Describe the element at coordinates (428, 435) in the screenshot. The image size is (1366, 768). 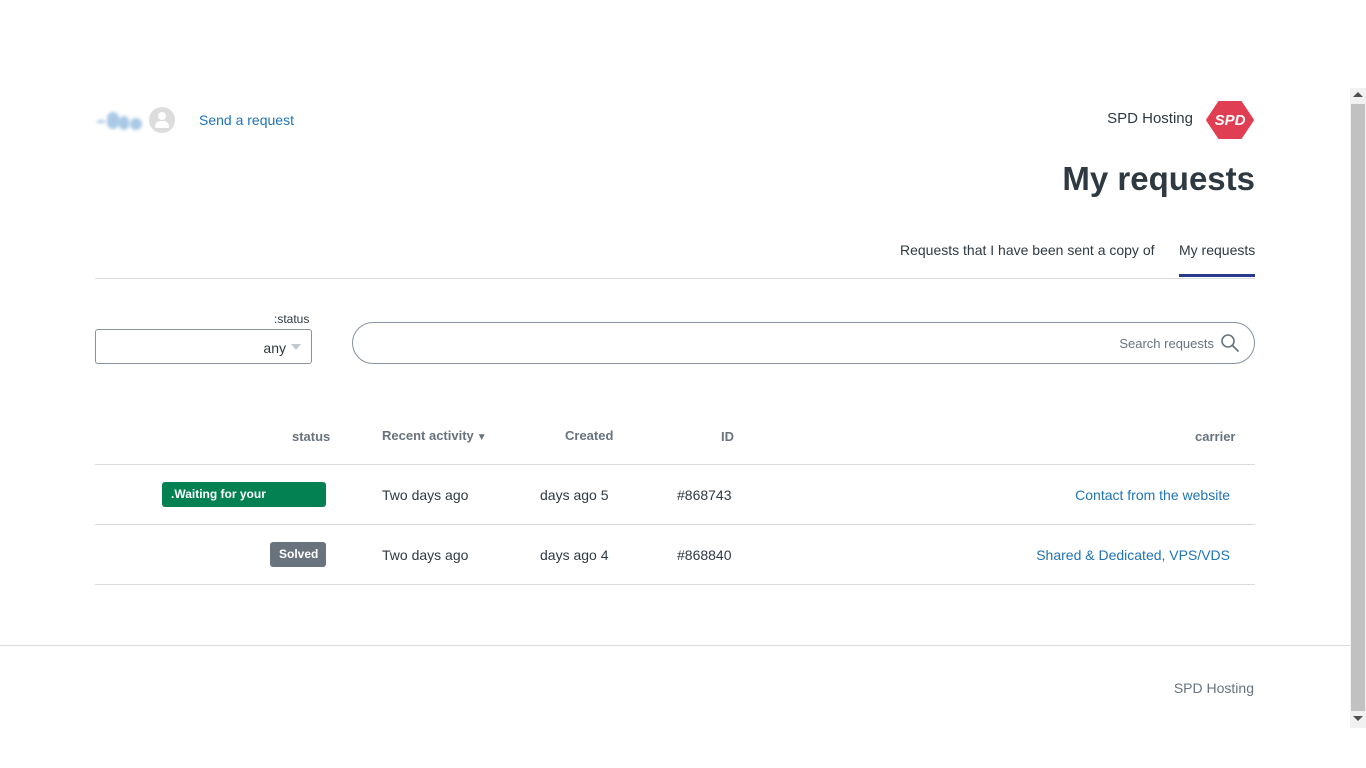
I see `column-header-recent-activity-label: Recent activity` at that location.